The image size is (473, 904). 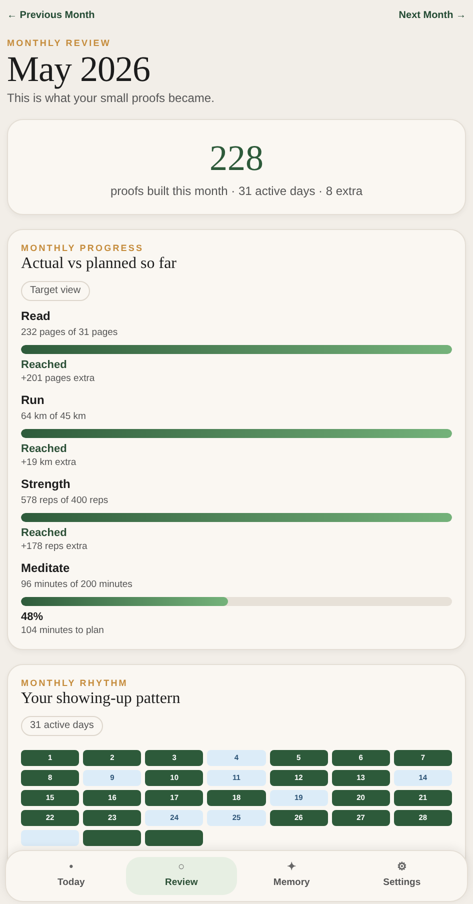 What do you see at coordinates (51, 16) in the screenshot?
I see `previous-month-link: ← Previous Month` at bounding box center [51, 16].